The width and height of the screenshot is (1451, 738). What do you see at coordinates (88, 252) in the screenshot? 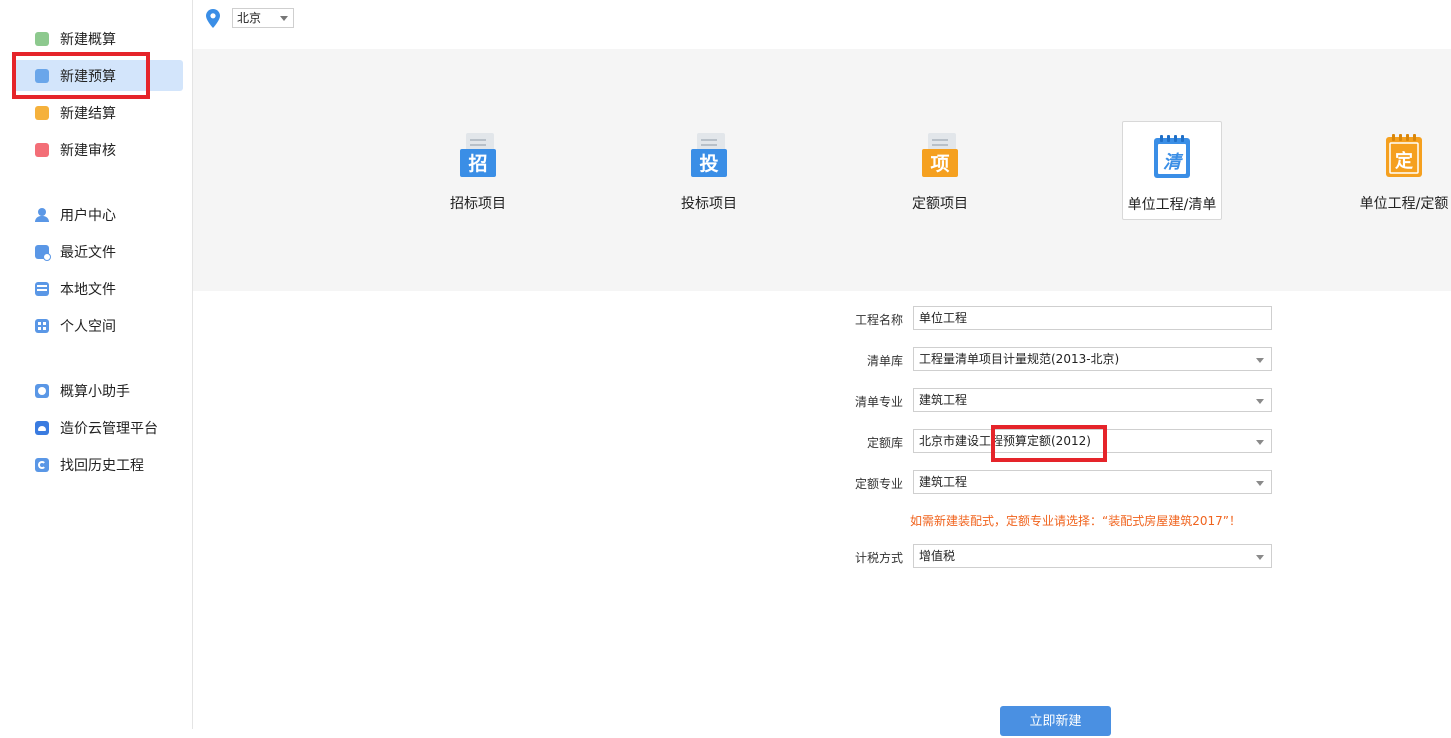
I see `sidebar-item-label: 最近文件` at bounding box center [88, 252].